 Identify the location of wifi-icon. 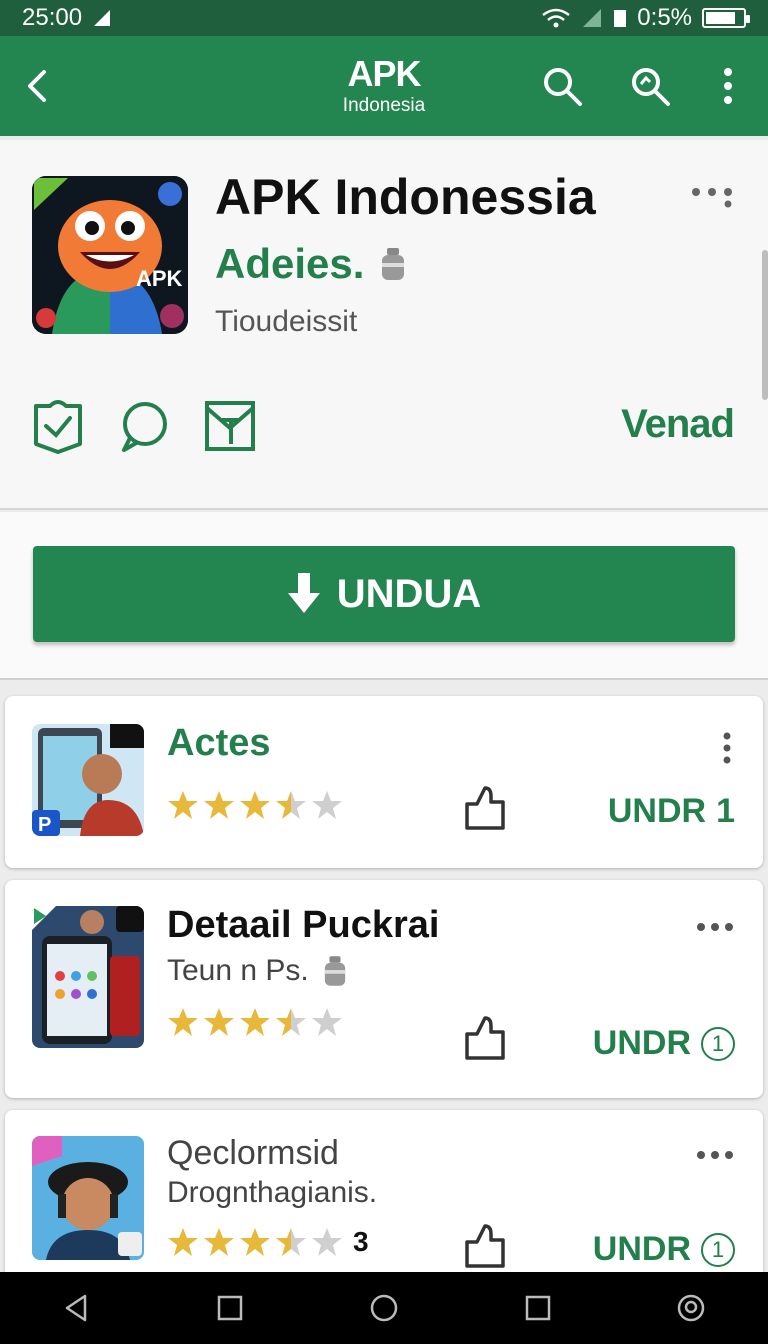
(556, 18).